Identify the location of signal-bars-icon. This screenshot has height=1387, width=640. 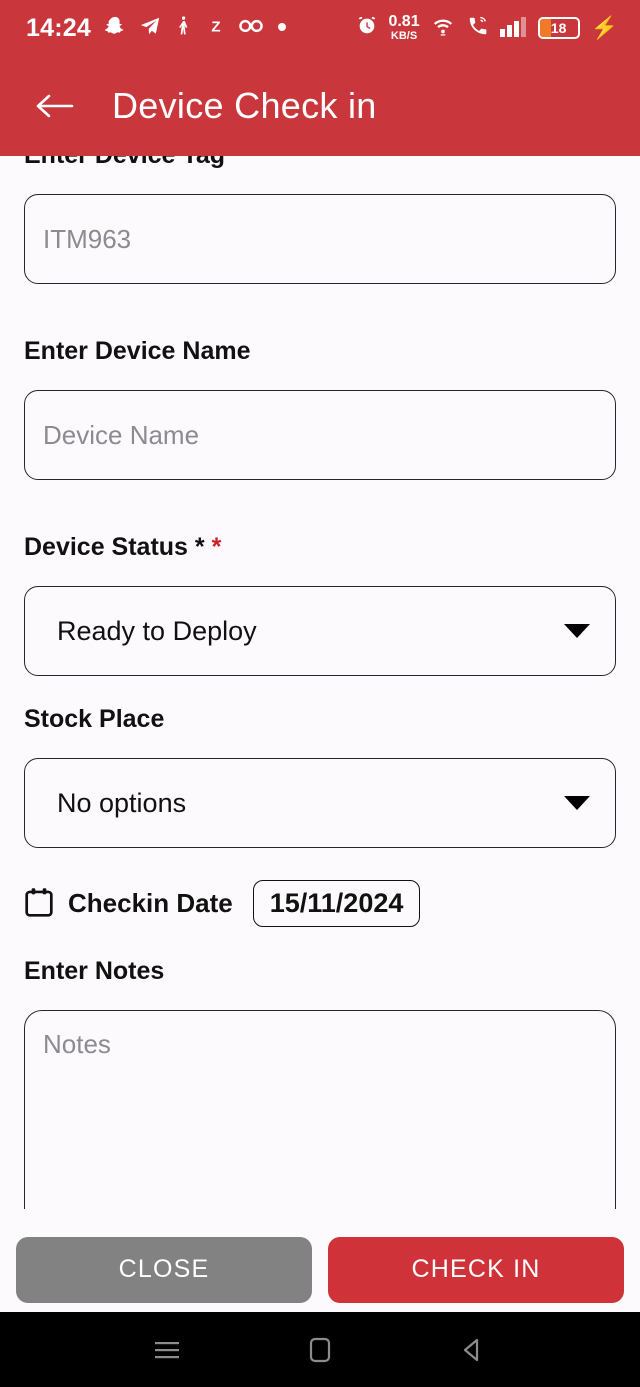
(513, 28).